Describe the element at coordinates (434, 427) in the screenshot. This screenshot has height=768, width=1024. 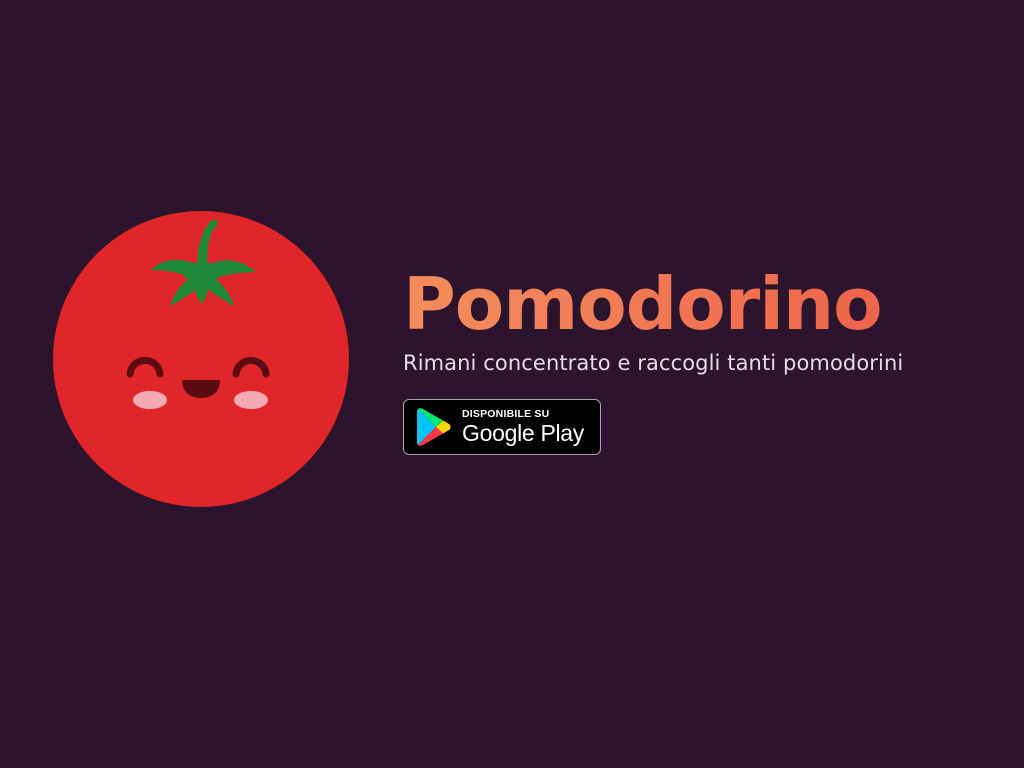
I see `google-play-icon` at that location.